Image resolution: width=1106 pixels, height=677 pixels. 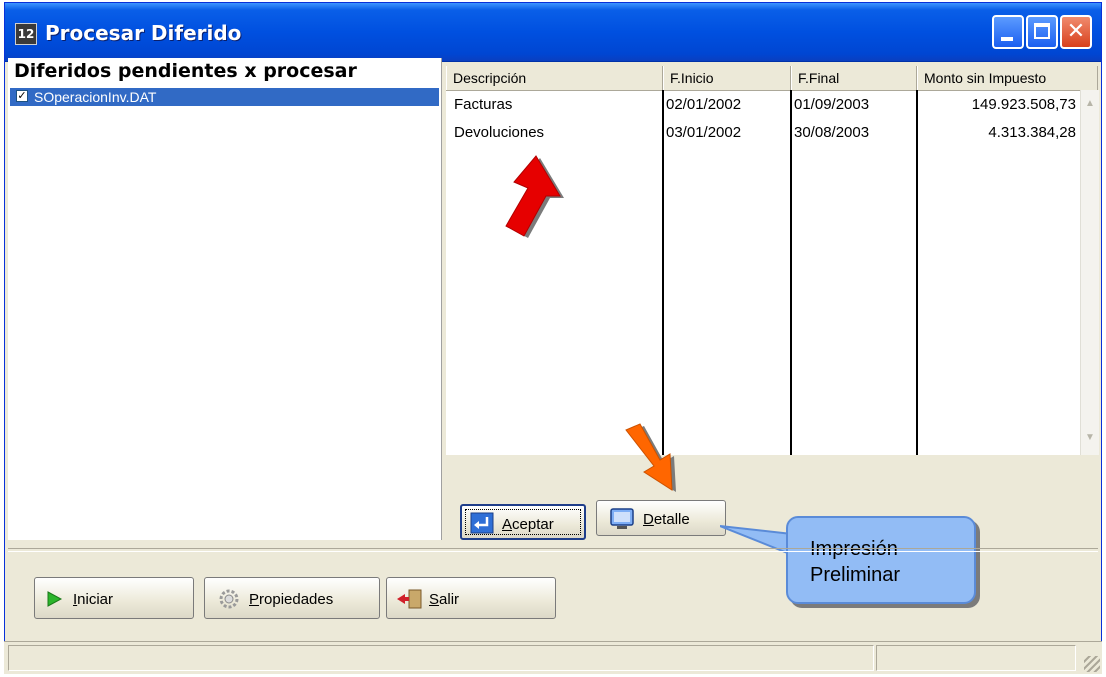 What do you see at coordinates (528, 524) in the screenshot?
I see `aceptar-label: Aceptar` at bounding box center [528, 524].